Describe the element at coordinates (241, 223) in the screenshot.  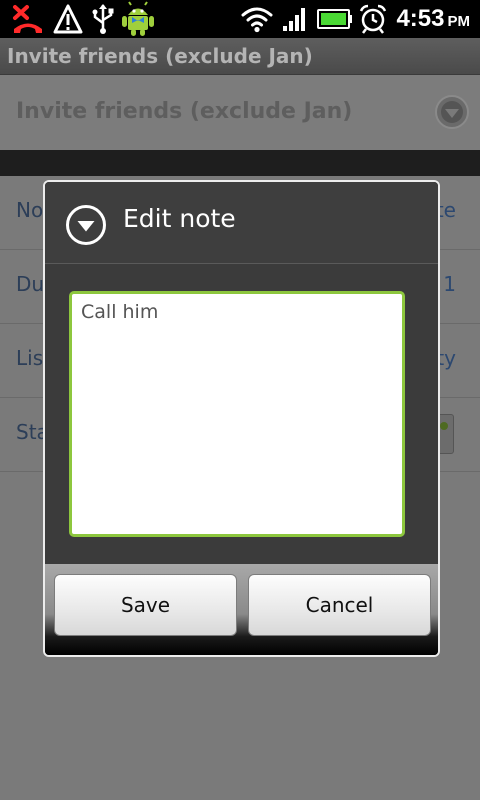
I see `dialog-header: Edit note` at that location.